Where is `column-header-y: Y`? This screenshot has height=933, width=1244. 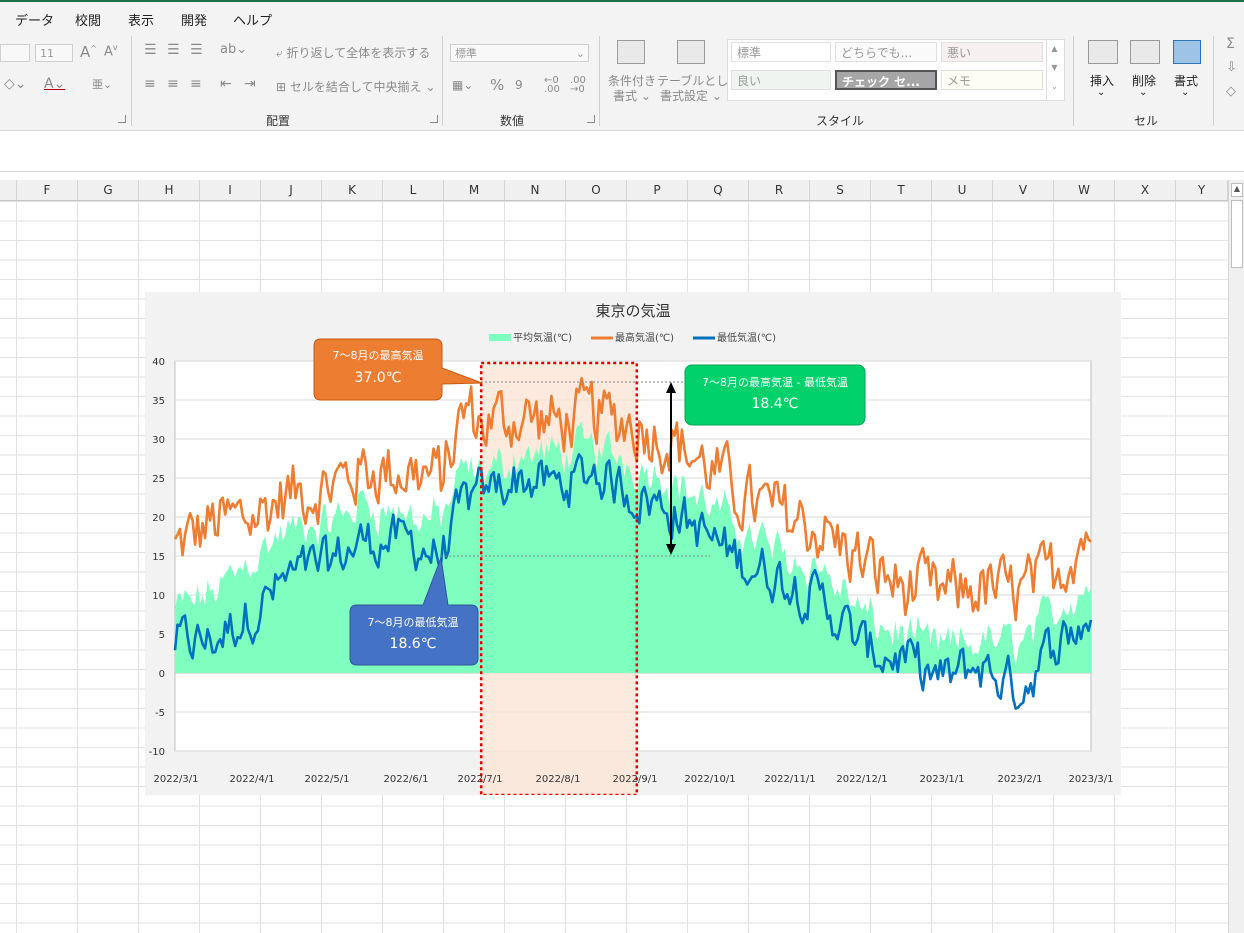 column-header-y: Y is located at coordinates (1202, 190).